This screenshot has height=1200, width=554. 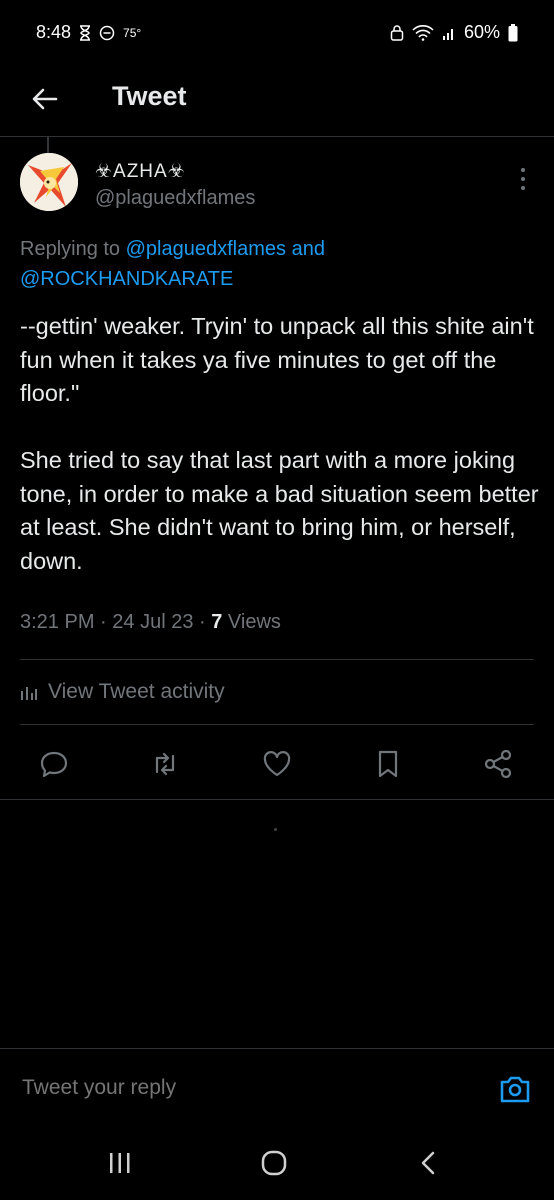 What do you see at coordinates (481, 32) in the screenshot?
I see `battery-percent: 60%` at bounding box center [481, 32].